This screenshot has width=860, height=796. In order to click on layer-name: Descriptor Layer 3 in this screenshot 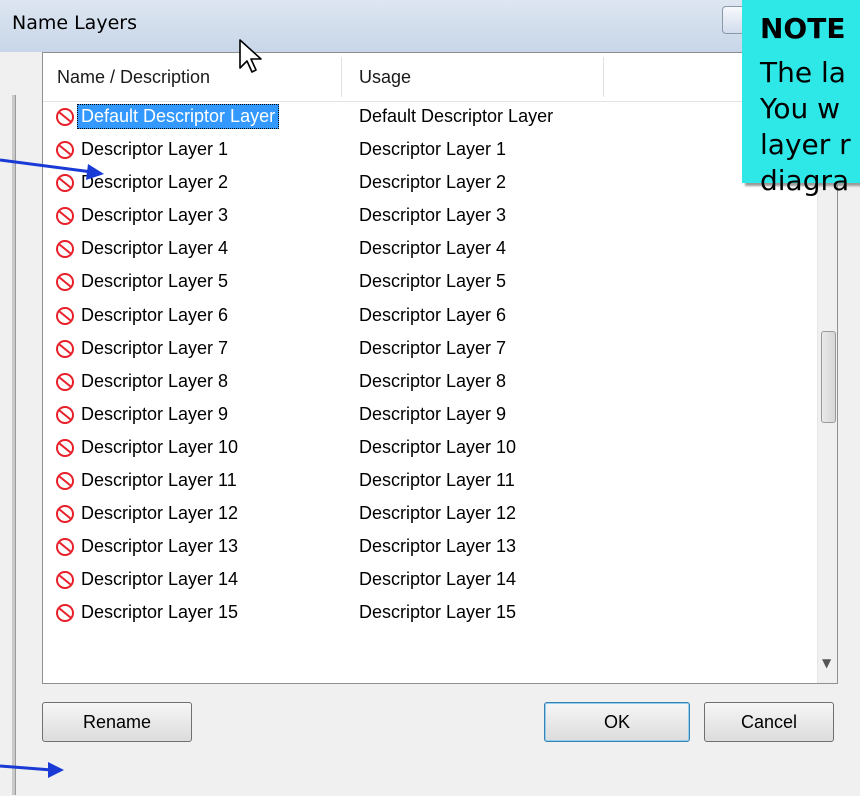, I will do `click(154, 215)`.